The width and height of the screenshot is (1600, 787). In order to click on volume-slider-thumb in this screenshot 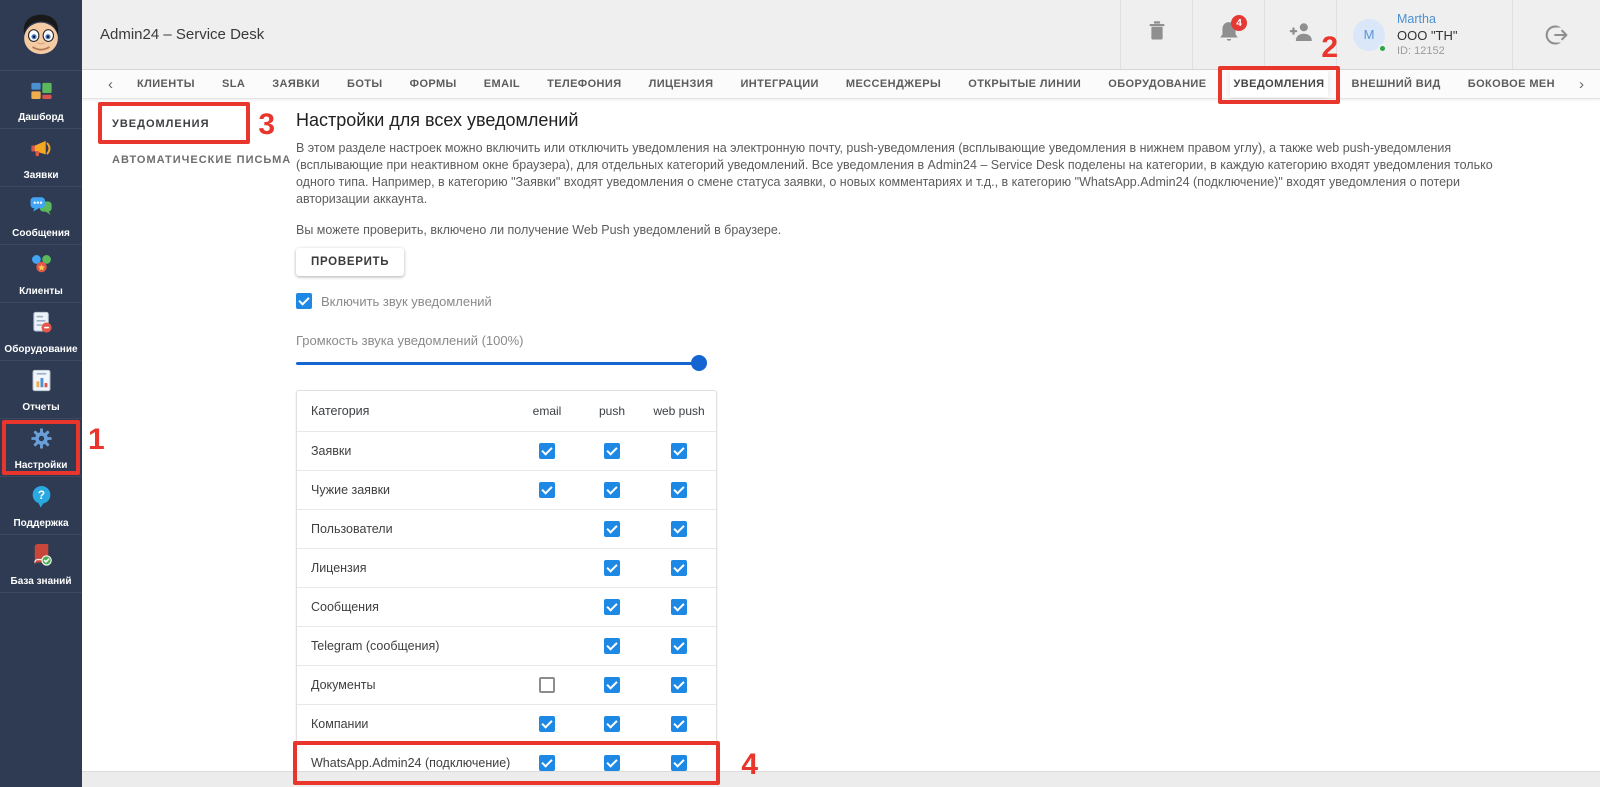, I will do `click(699, 363)`.